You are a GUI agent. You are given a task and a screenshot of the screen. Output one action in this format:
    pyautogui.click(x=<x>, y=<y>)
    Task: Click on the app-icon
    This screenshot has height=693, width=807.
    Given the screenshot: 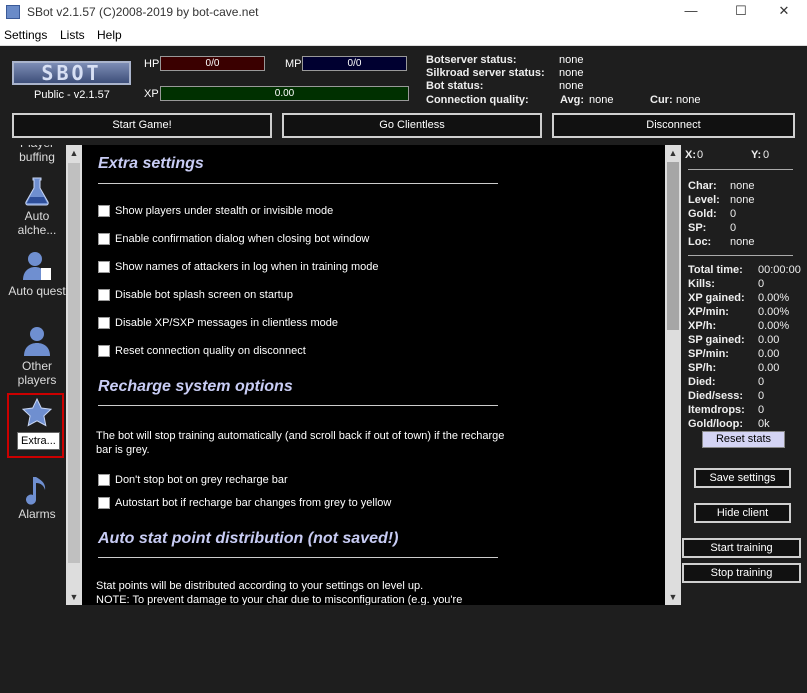 What is the action you would take?
    pyautogui.click(x=13, y=12)
    